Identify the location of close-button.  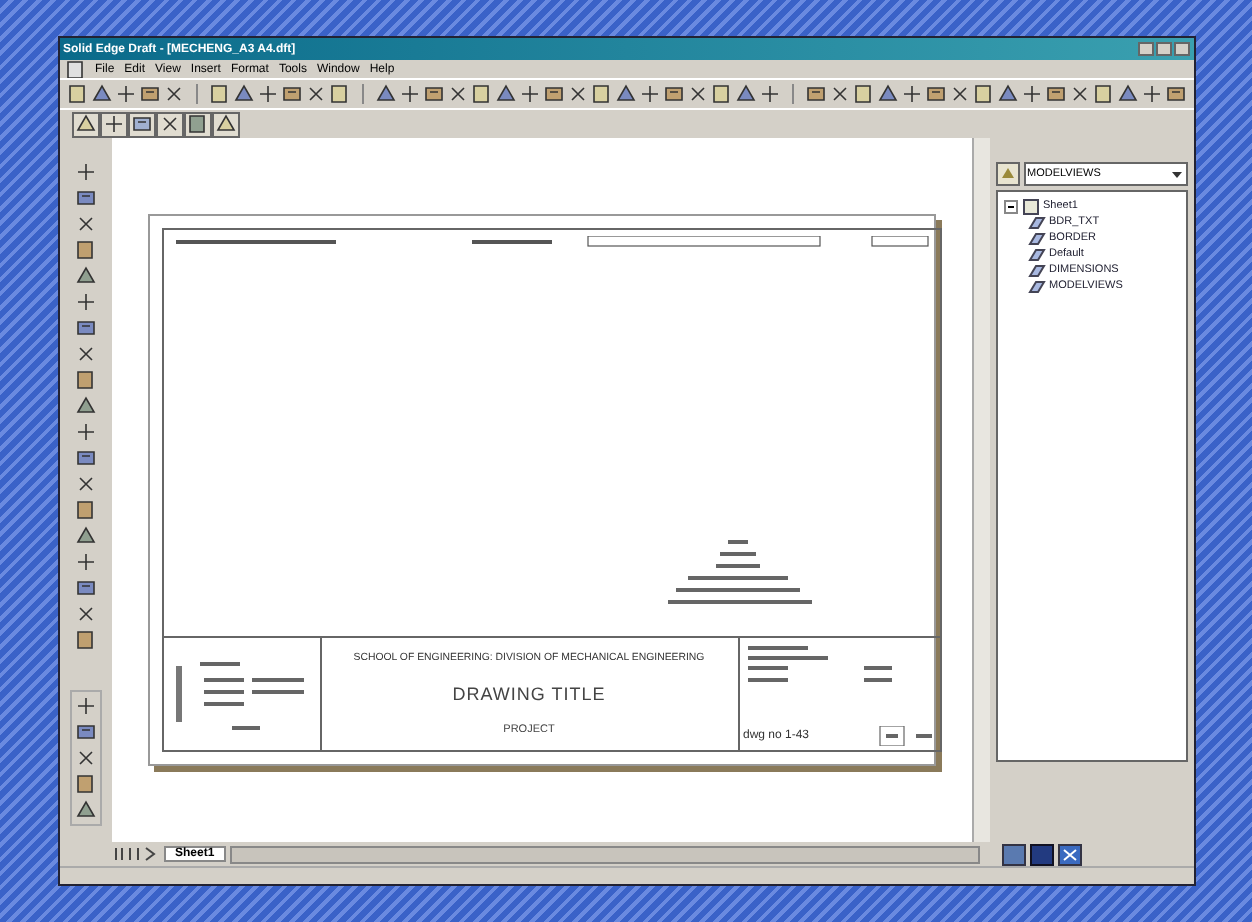
(1181, 49).